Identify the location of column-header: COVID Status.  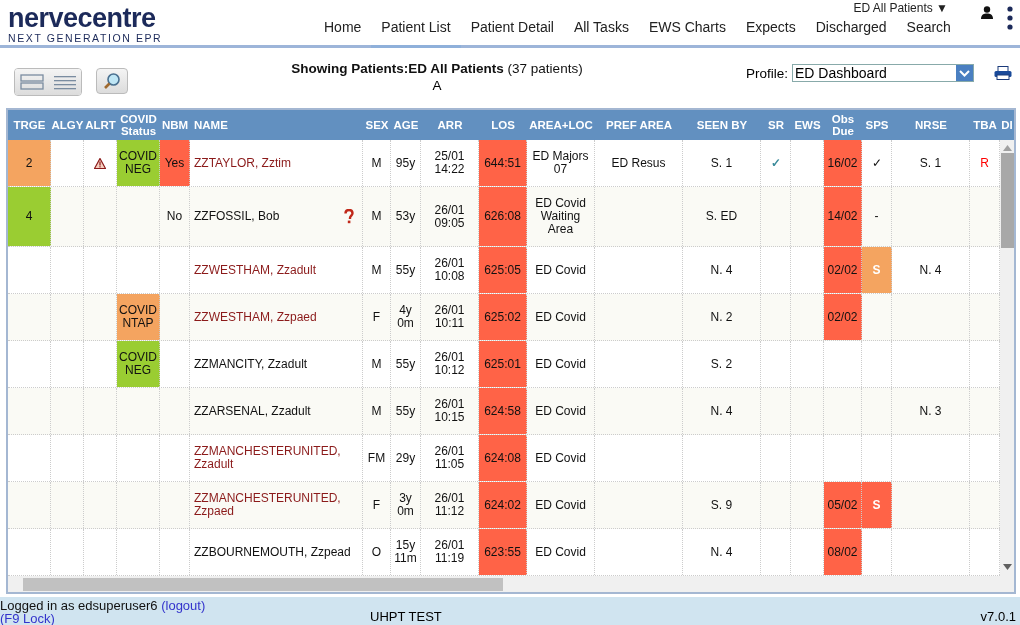
(138, 125).